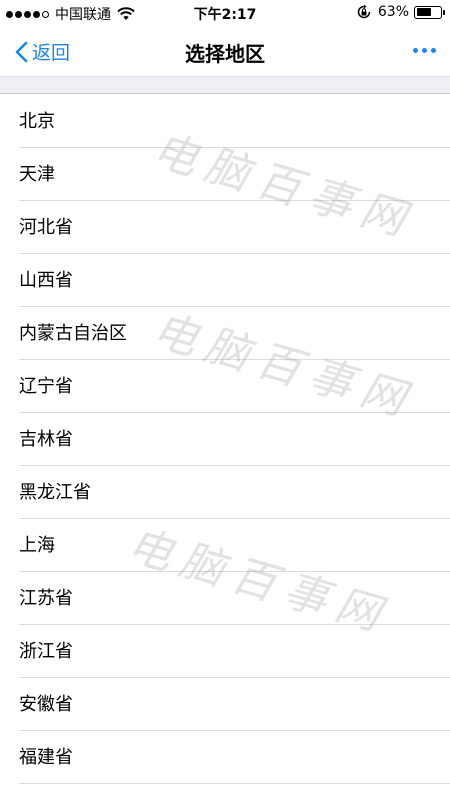  What do you see at coordinates (225, 545) in the screenshot?
I see `region-list-item: 上海` at bounding box center [225, 545].